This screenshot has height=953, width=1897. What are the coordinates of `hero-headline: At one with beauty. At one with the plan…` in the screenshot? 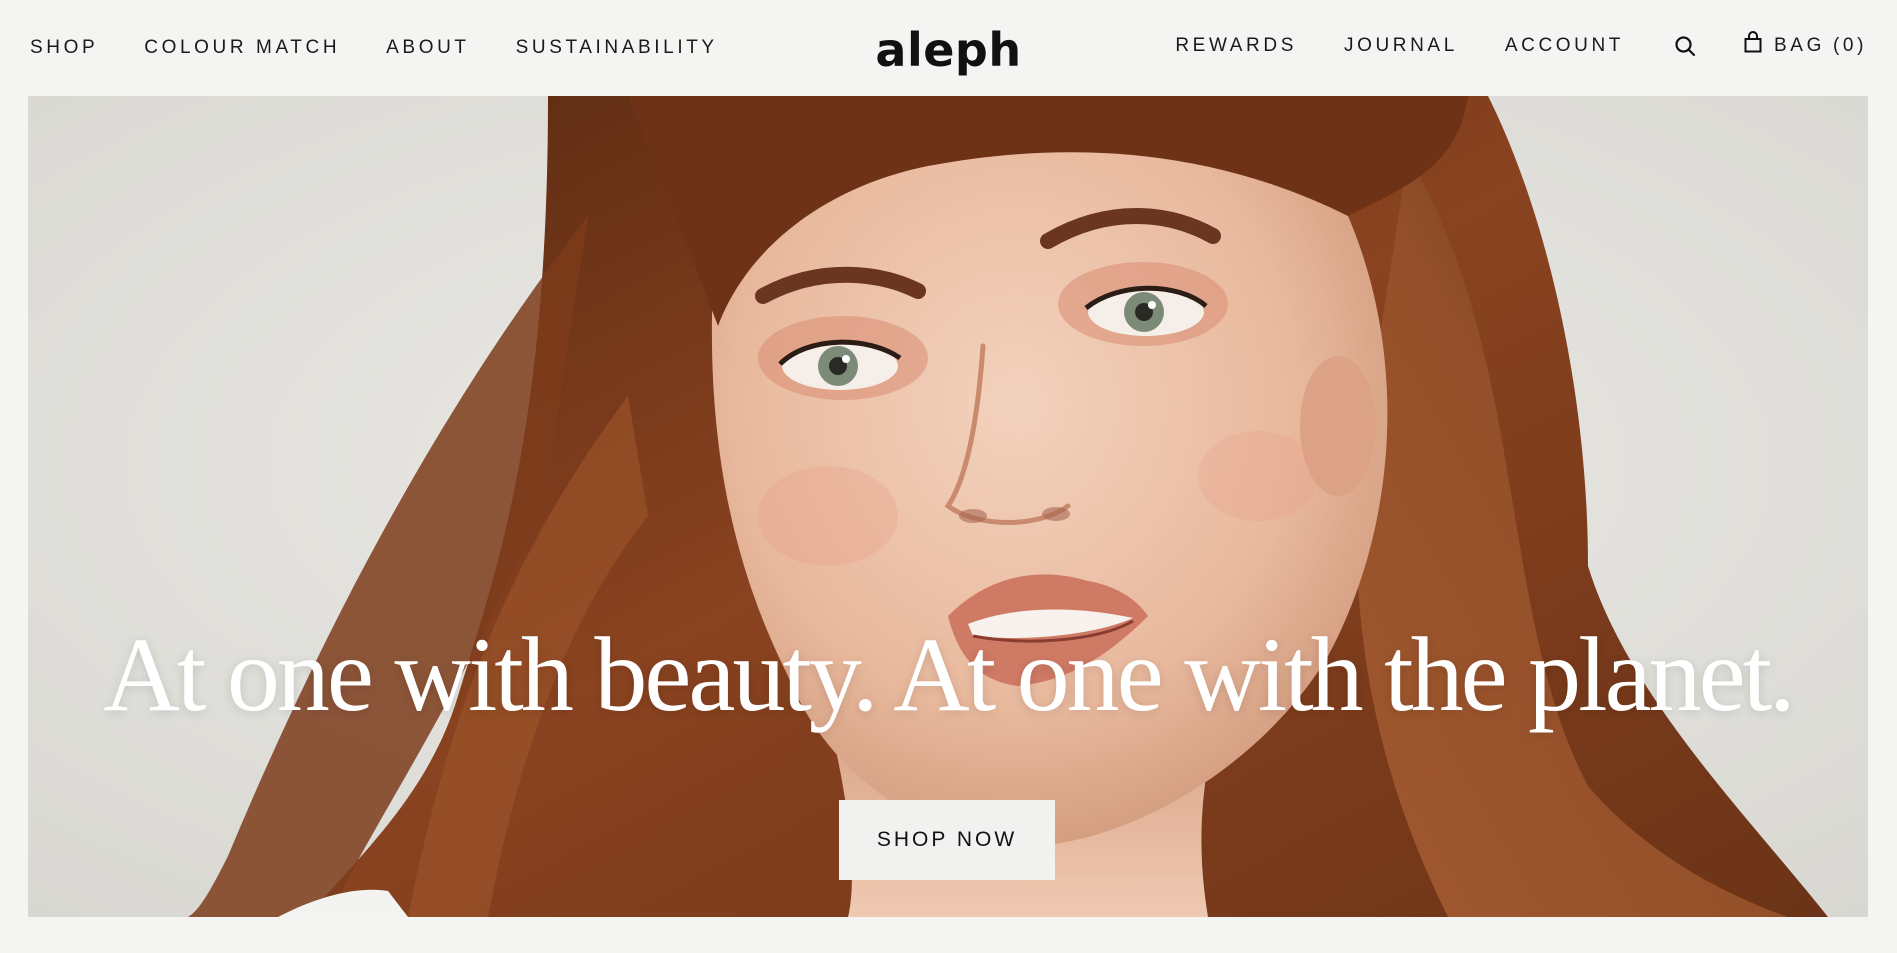 It's located at (949, 674).